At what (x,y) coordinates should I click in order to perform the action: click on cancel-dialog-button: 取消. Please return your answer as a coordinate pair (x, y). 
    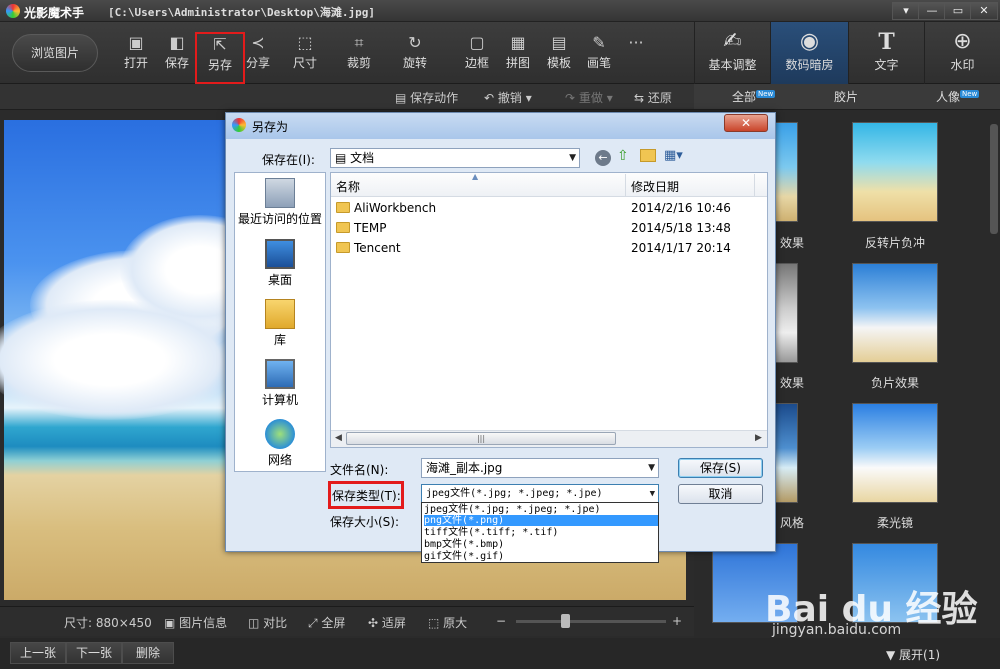
    Looking at the image, I should click on (720, 494).